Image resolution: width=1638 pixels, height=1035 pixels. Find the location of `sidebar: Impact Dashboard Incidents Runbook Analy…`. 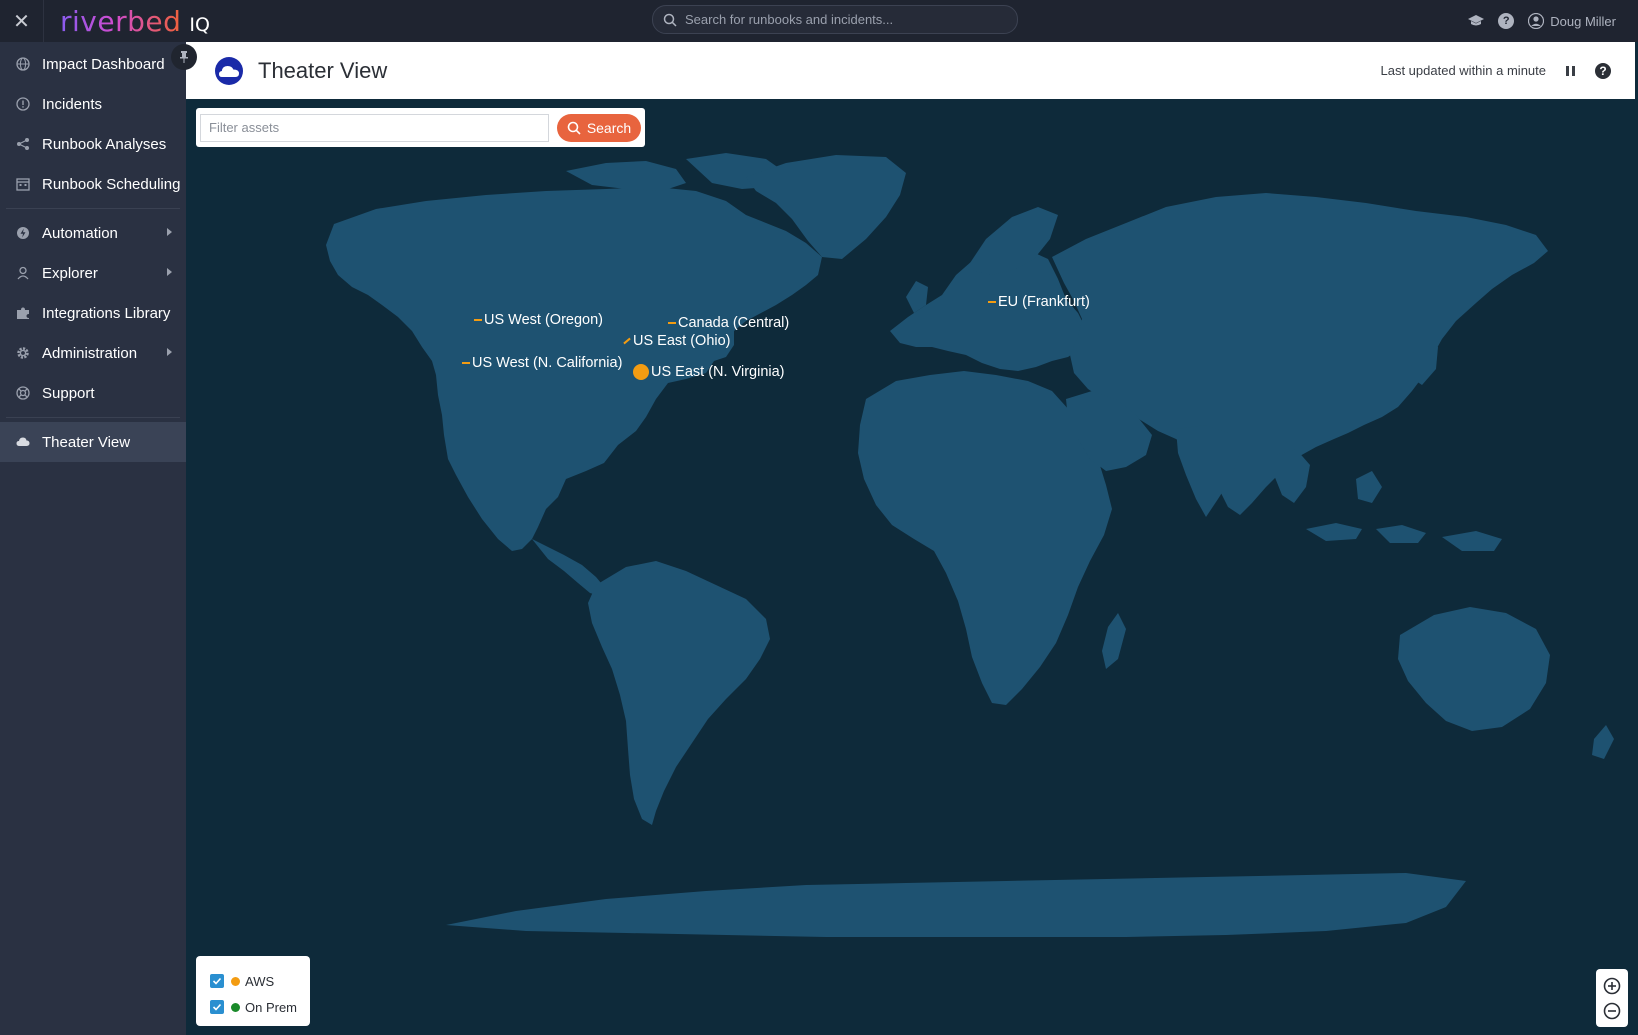

sidebar: Impact Dashboard Incidents Runbook Analy… is located at coordinates (98, 538).